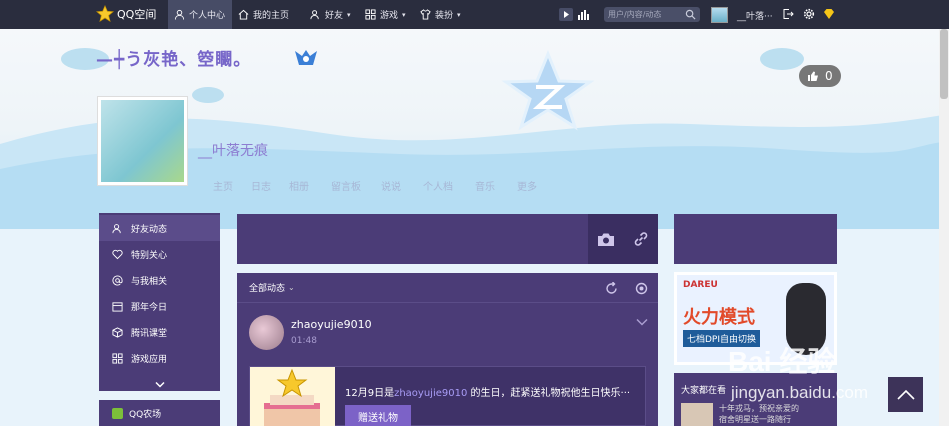 The width and height of the screenshot is (949, 426). I want to click on nav-label: 我的主页, so click(271, 16).